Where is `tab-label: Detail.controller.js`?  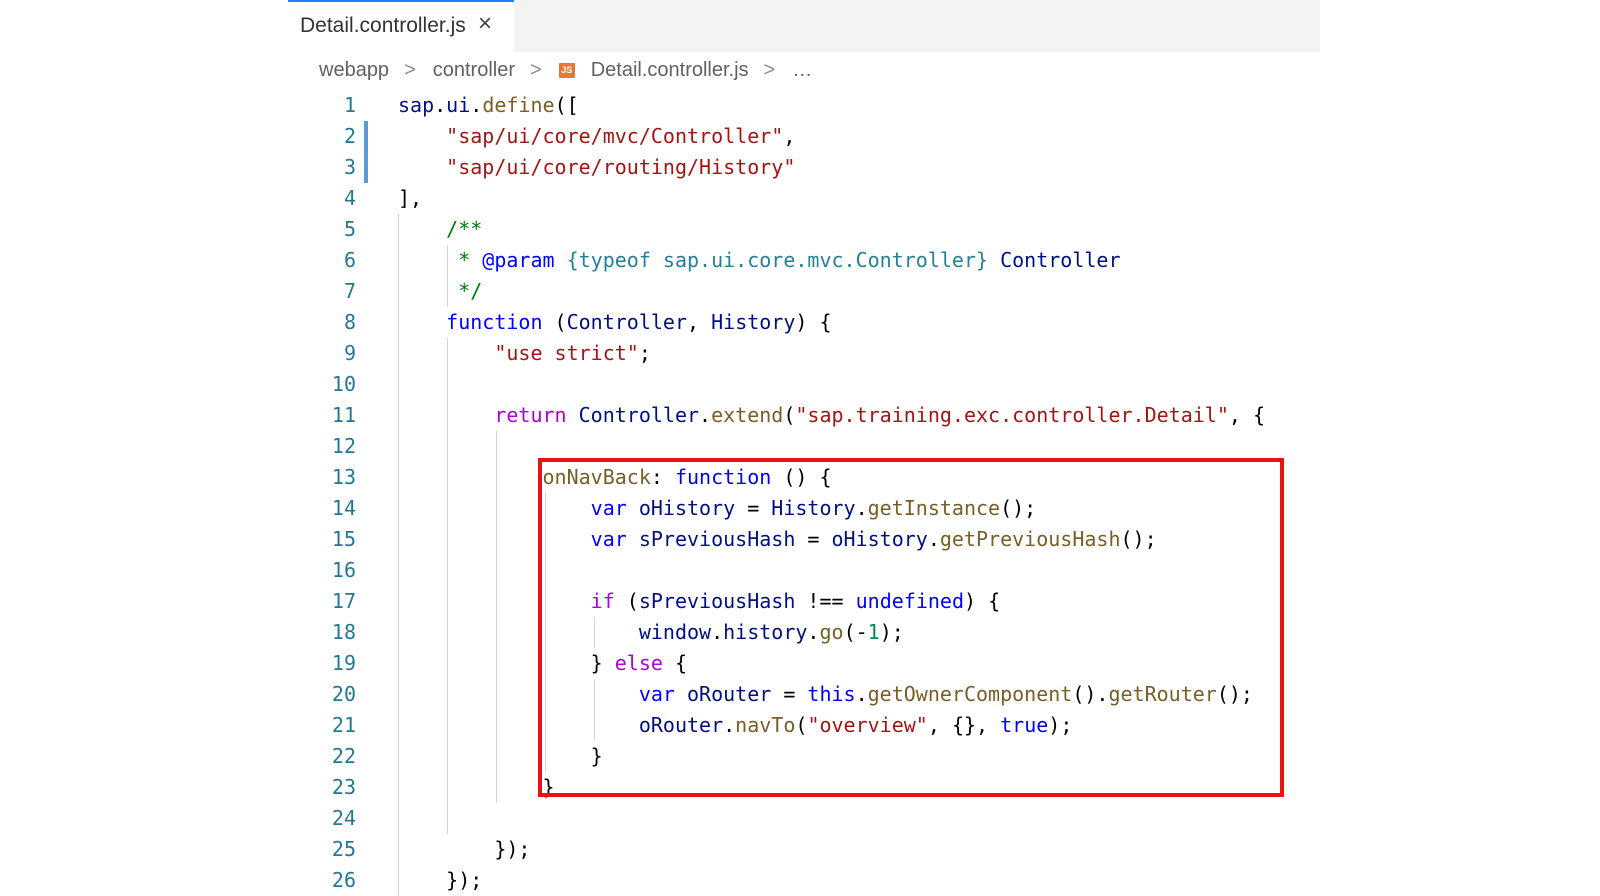 tab-label: Detail.controller.js is located at coordinates (383, 25).